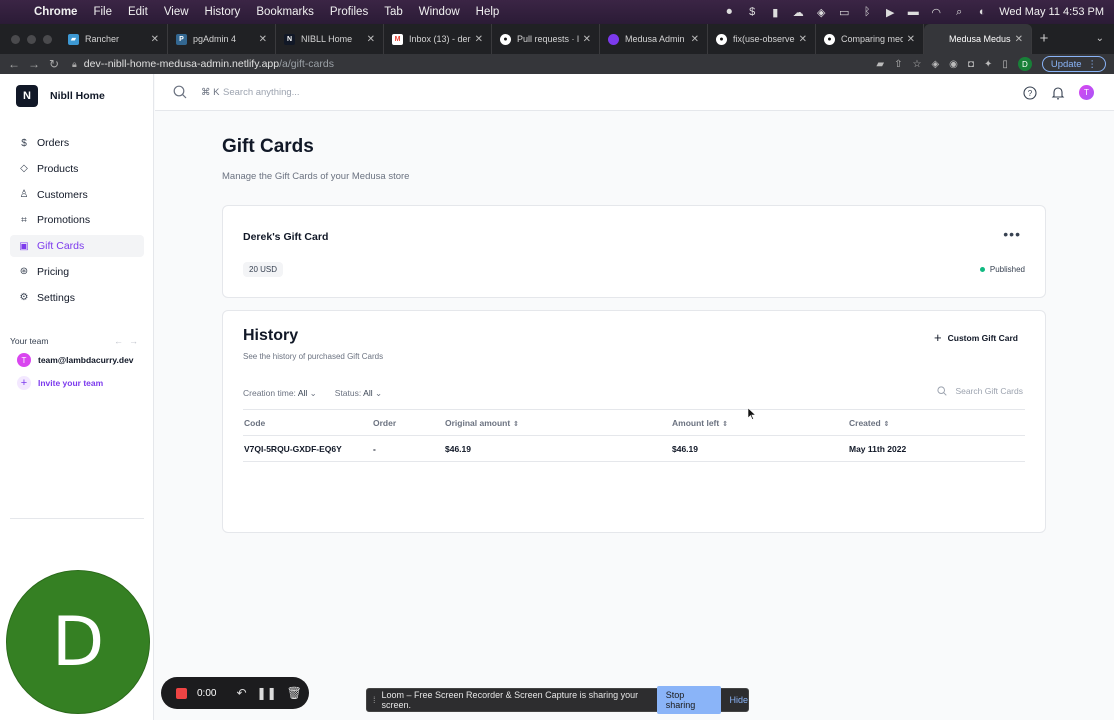 Image resolution: width=1114 pixels, height=720 pixels. What do you see at coordinates (180, 92) in the screenshot?
I see `search-icon` at bounding box center [180, 92].